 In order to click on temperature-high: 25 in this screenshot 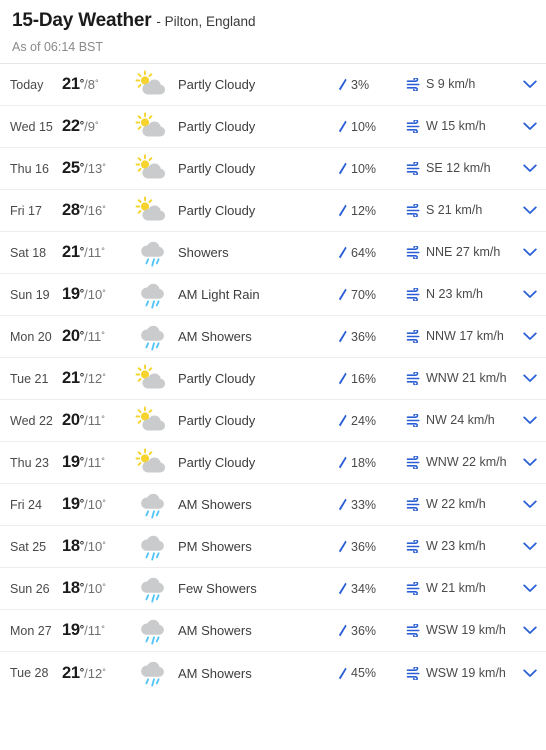, I will do `click(71, 168)`.